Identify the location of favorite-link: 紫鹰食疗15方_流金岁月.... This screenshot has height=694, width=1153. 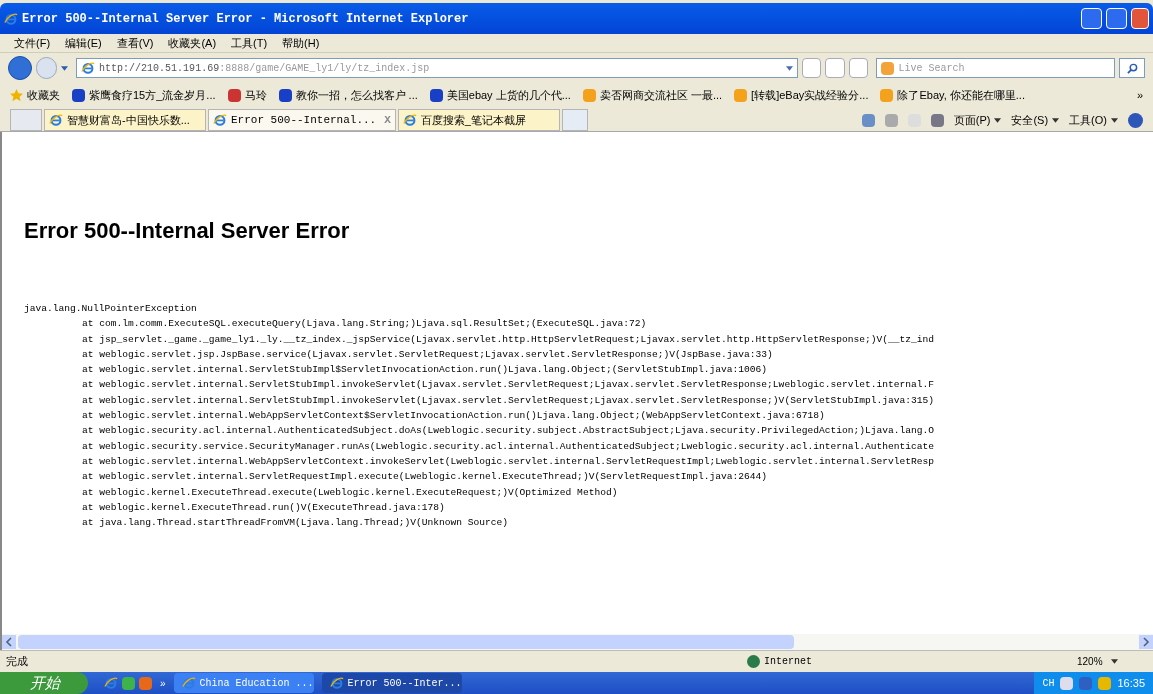
(152, 95).